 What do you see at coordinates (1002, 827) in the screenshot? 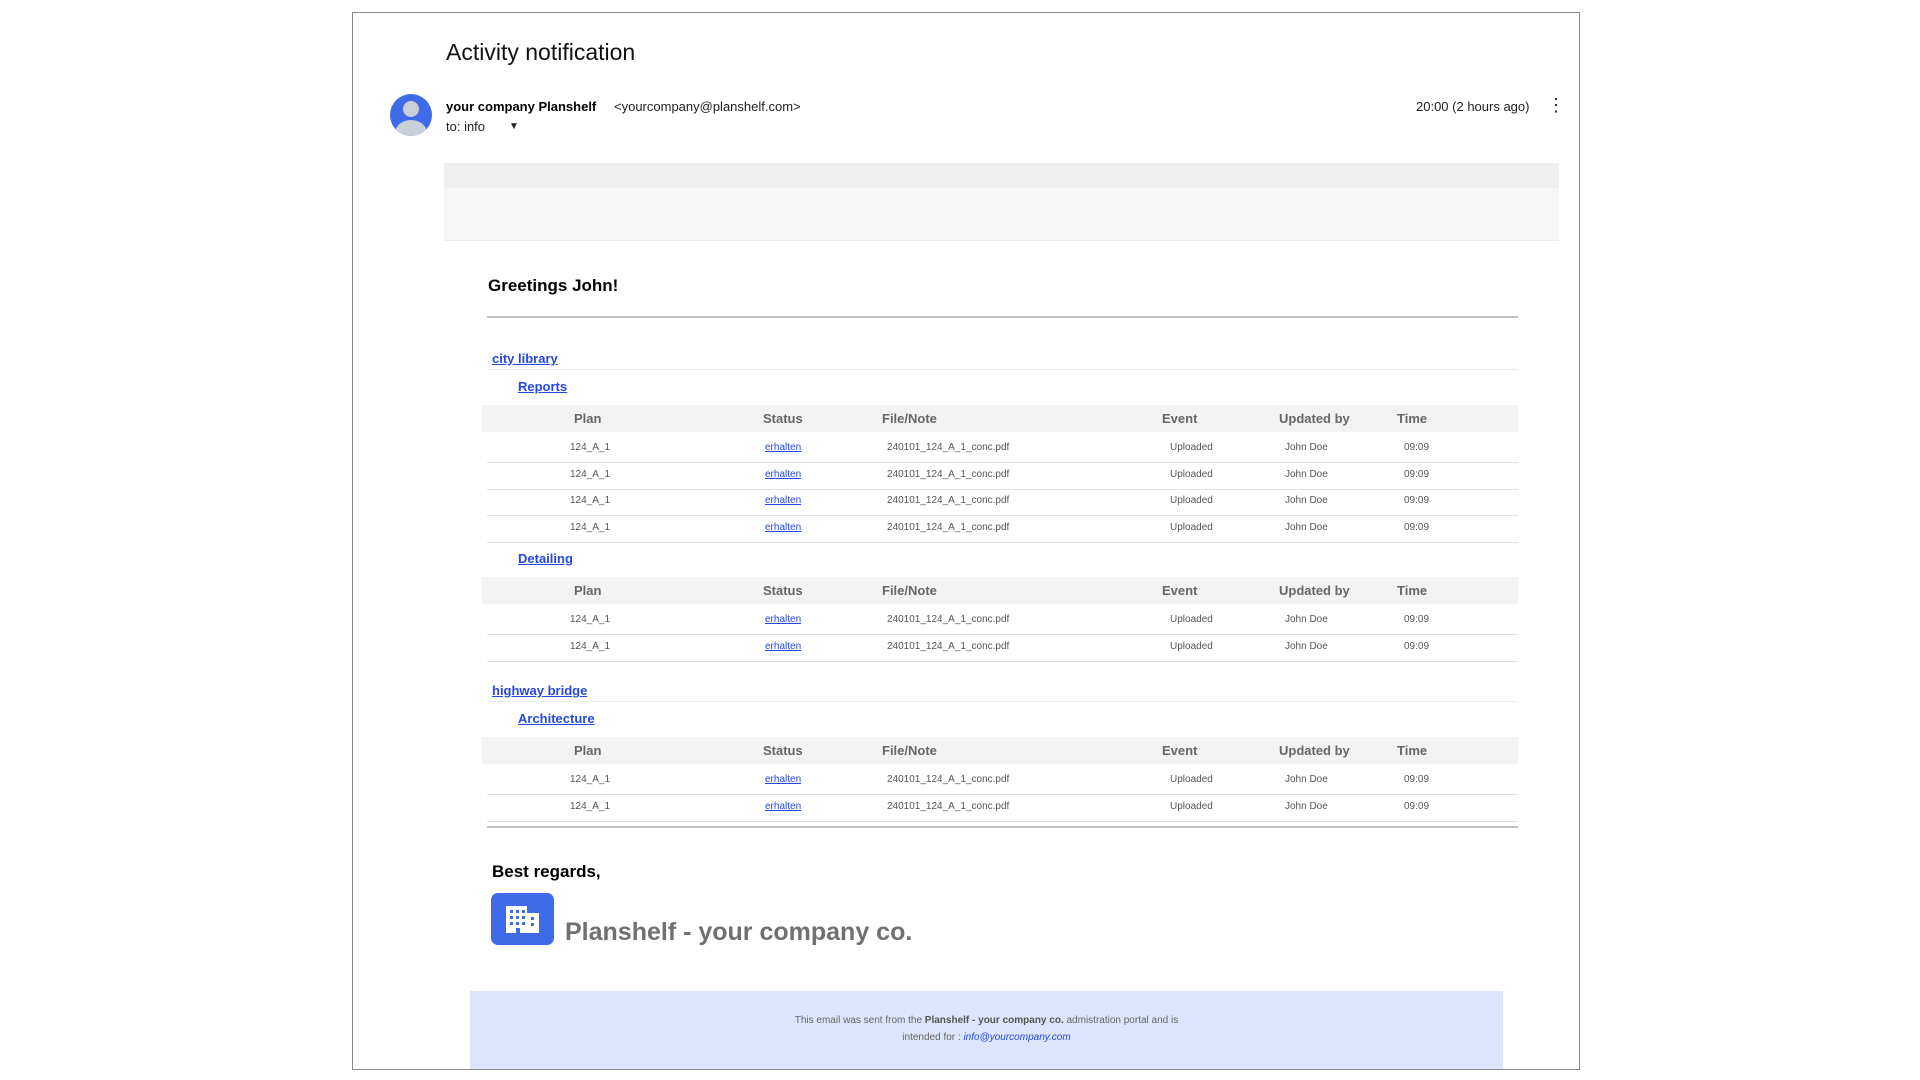
I see `divider-bottom` at bounding box center [1002, 827].